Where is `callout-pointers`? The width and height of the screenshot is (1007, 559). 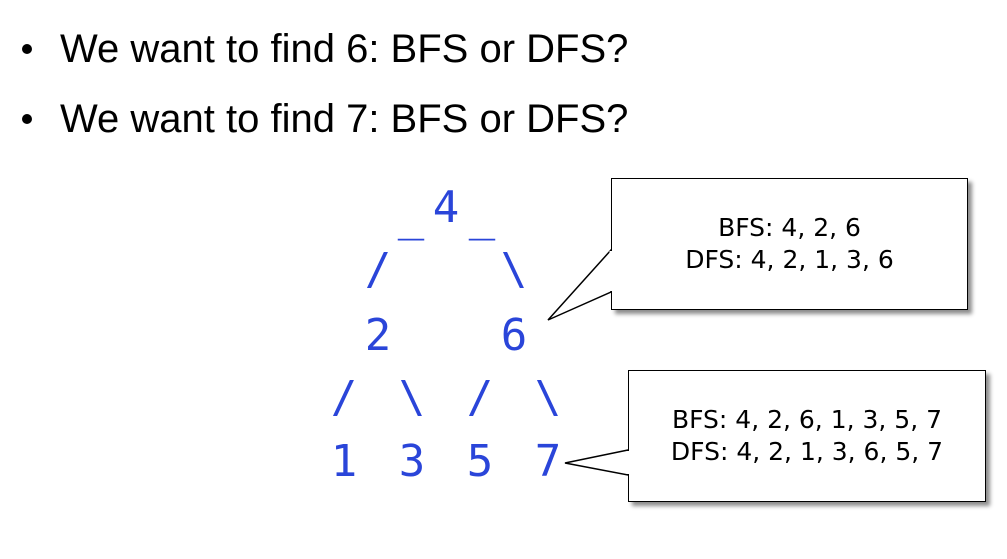
callout-pointers is located at coordinates (588, 362).